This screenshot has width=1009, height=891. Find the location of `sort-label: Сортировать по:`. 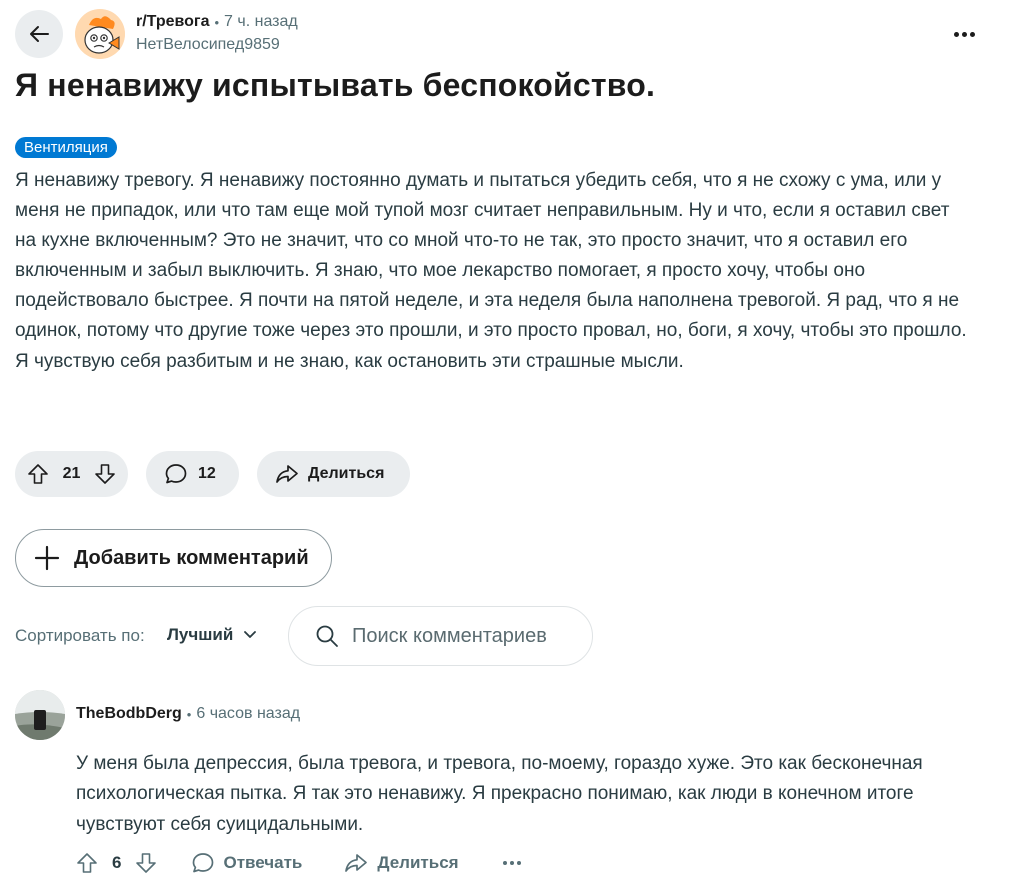

sort-label: Сортировать по: is located at coordinates (80, 635).